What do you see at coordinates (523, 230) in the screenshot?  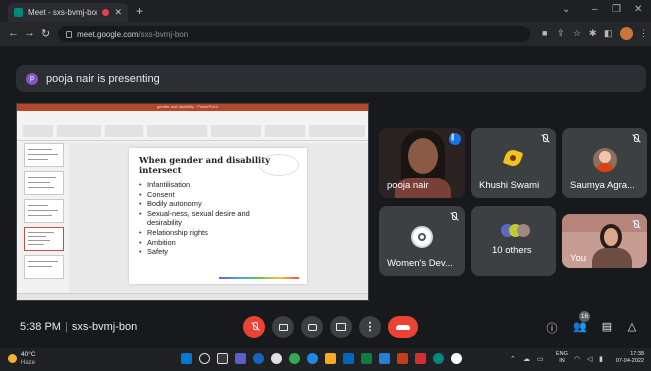 I see `others-avatar` at bounding box center [523, 230].